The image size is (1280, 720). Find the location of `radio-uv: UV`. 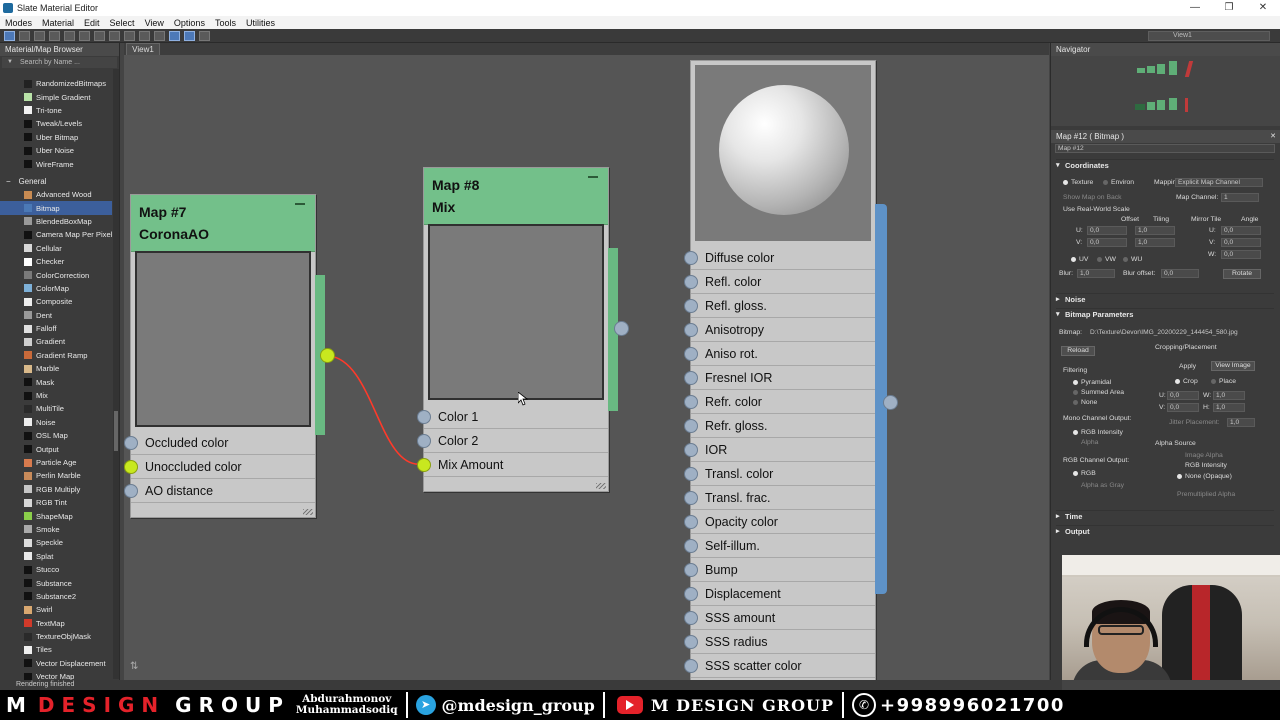

radio-uv: UV is located at coordinates (1079, 259).